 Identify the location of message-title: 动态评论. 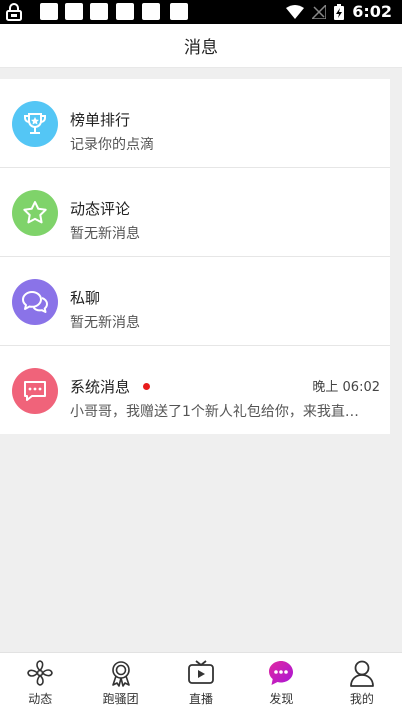
(100, 209).